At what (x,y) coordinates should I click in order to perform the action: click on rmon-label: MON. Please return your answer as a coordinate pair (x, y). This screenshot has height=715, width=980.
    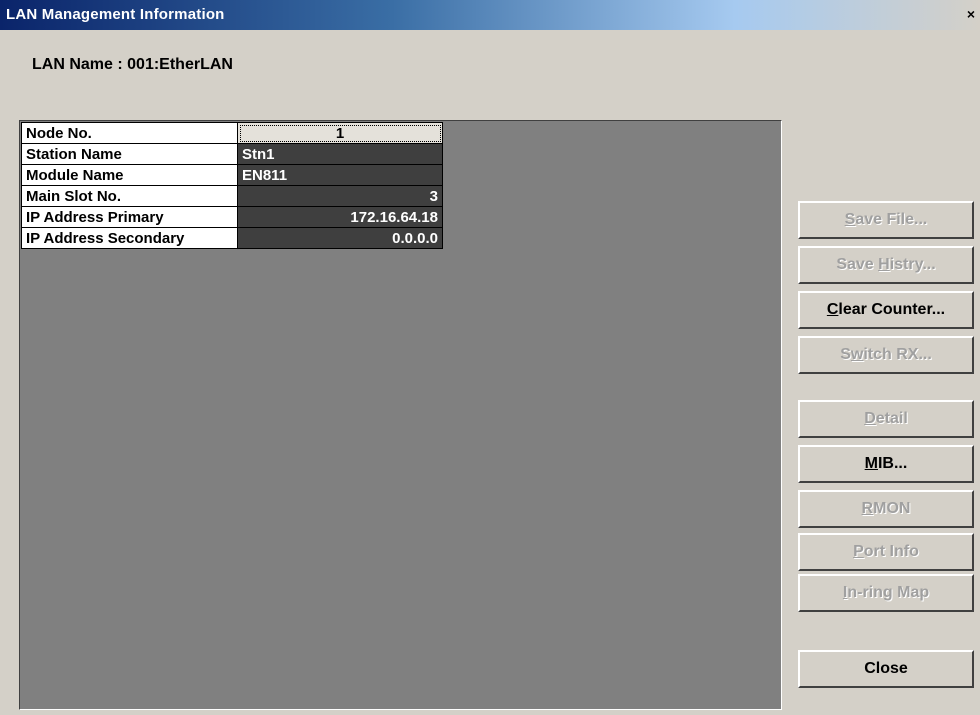
    Looking at the image, I should click on (892, 508).